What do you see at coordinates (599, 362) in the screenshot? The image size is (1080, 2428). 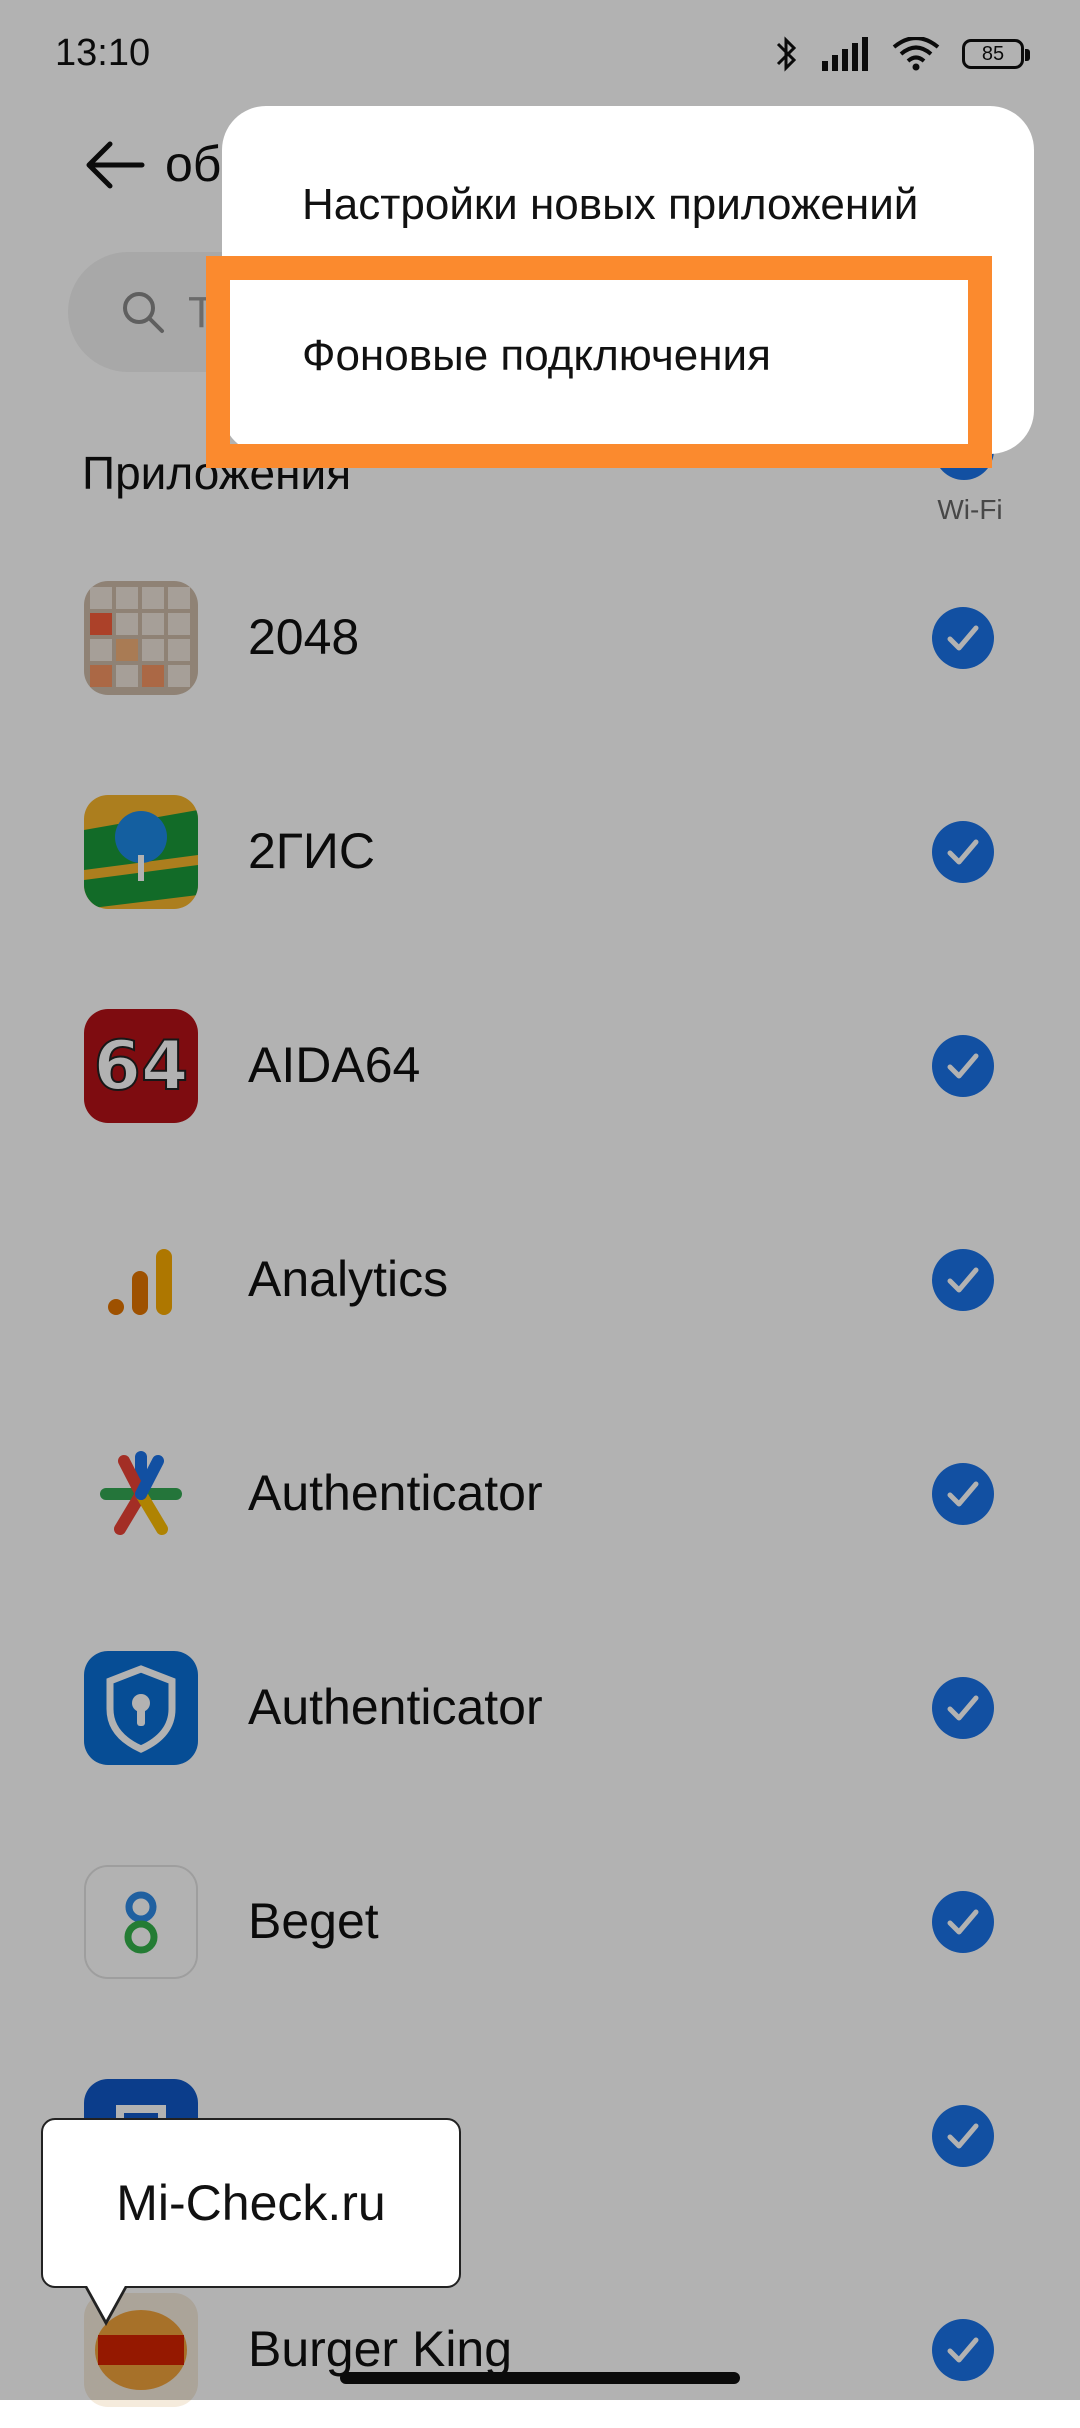 I see `highlight-frame` at bounding box center [599, 362].